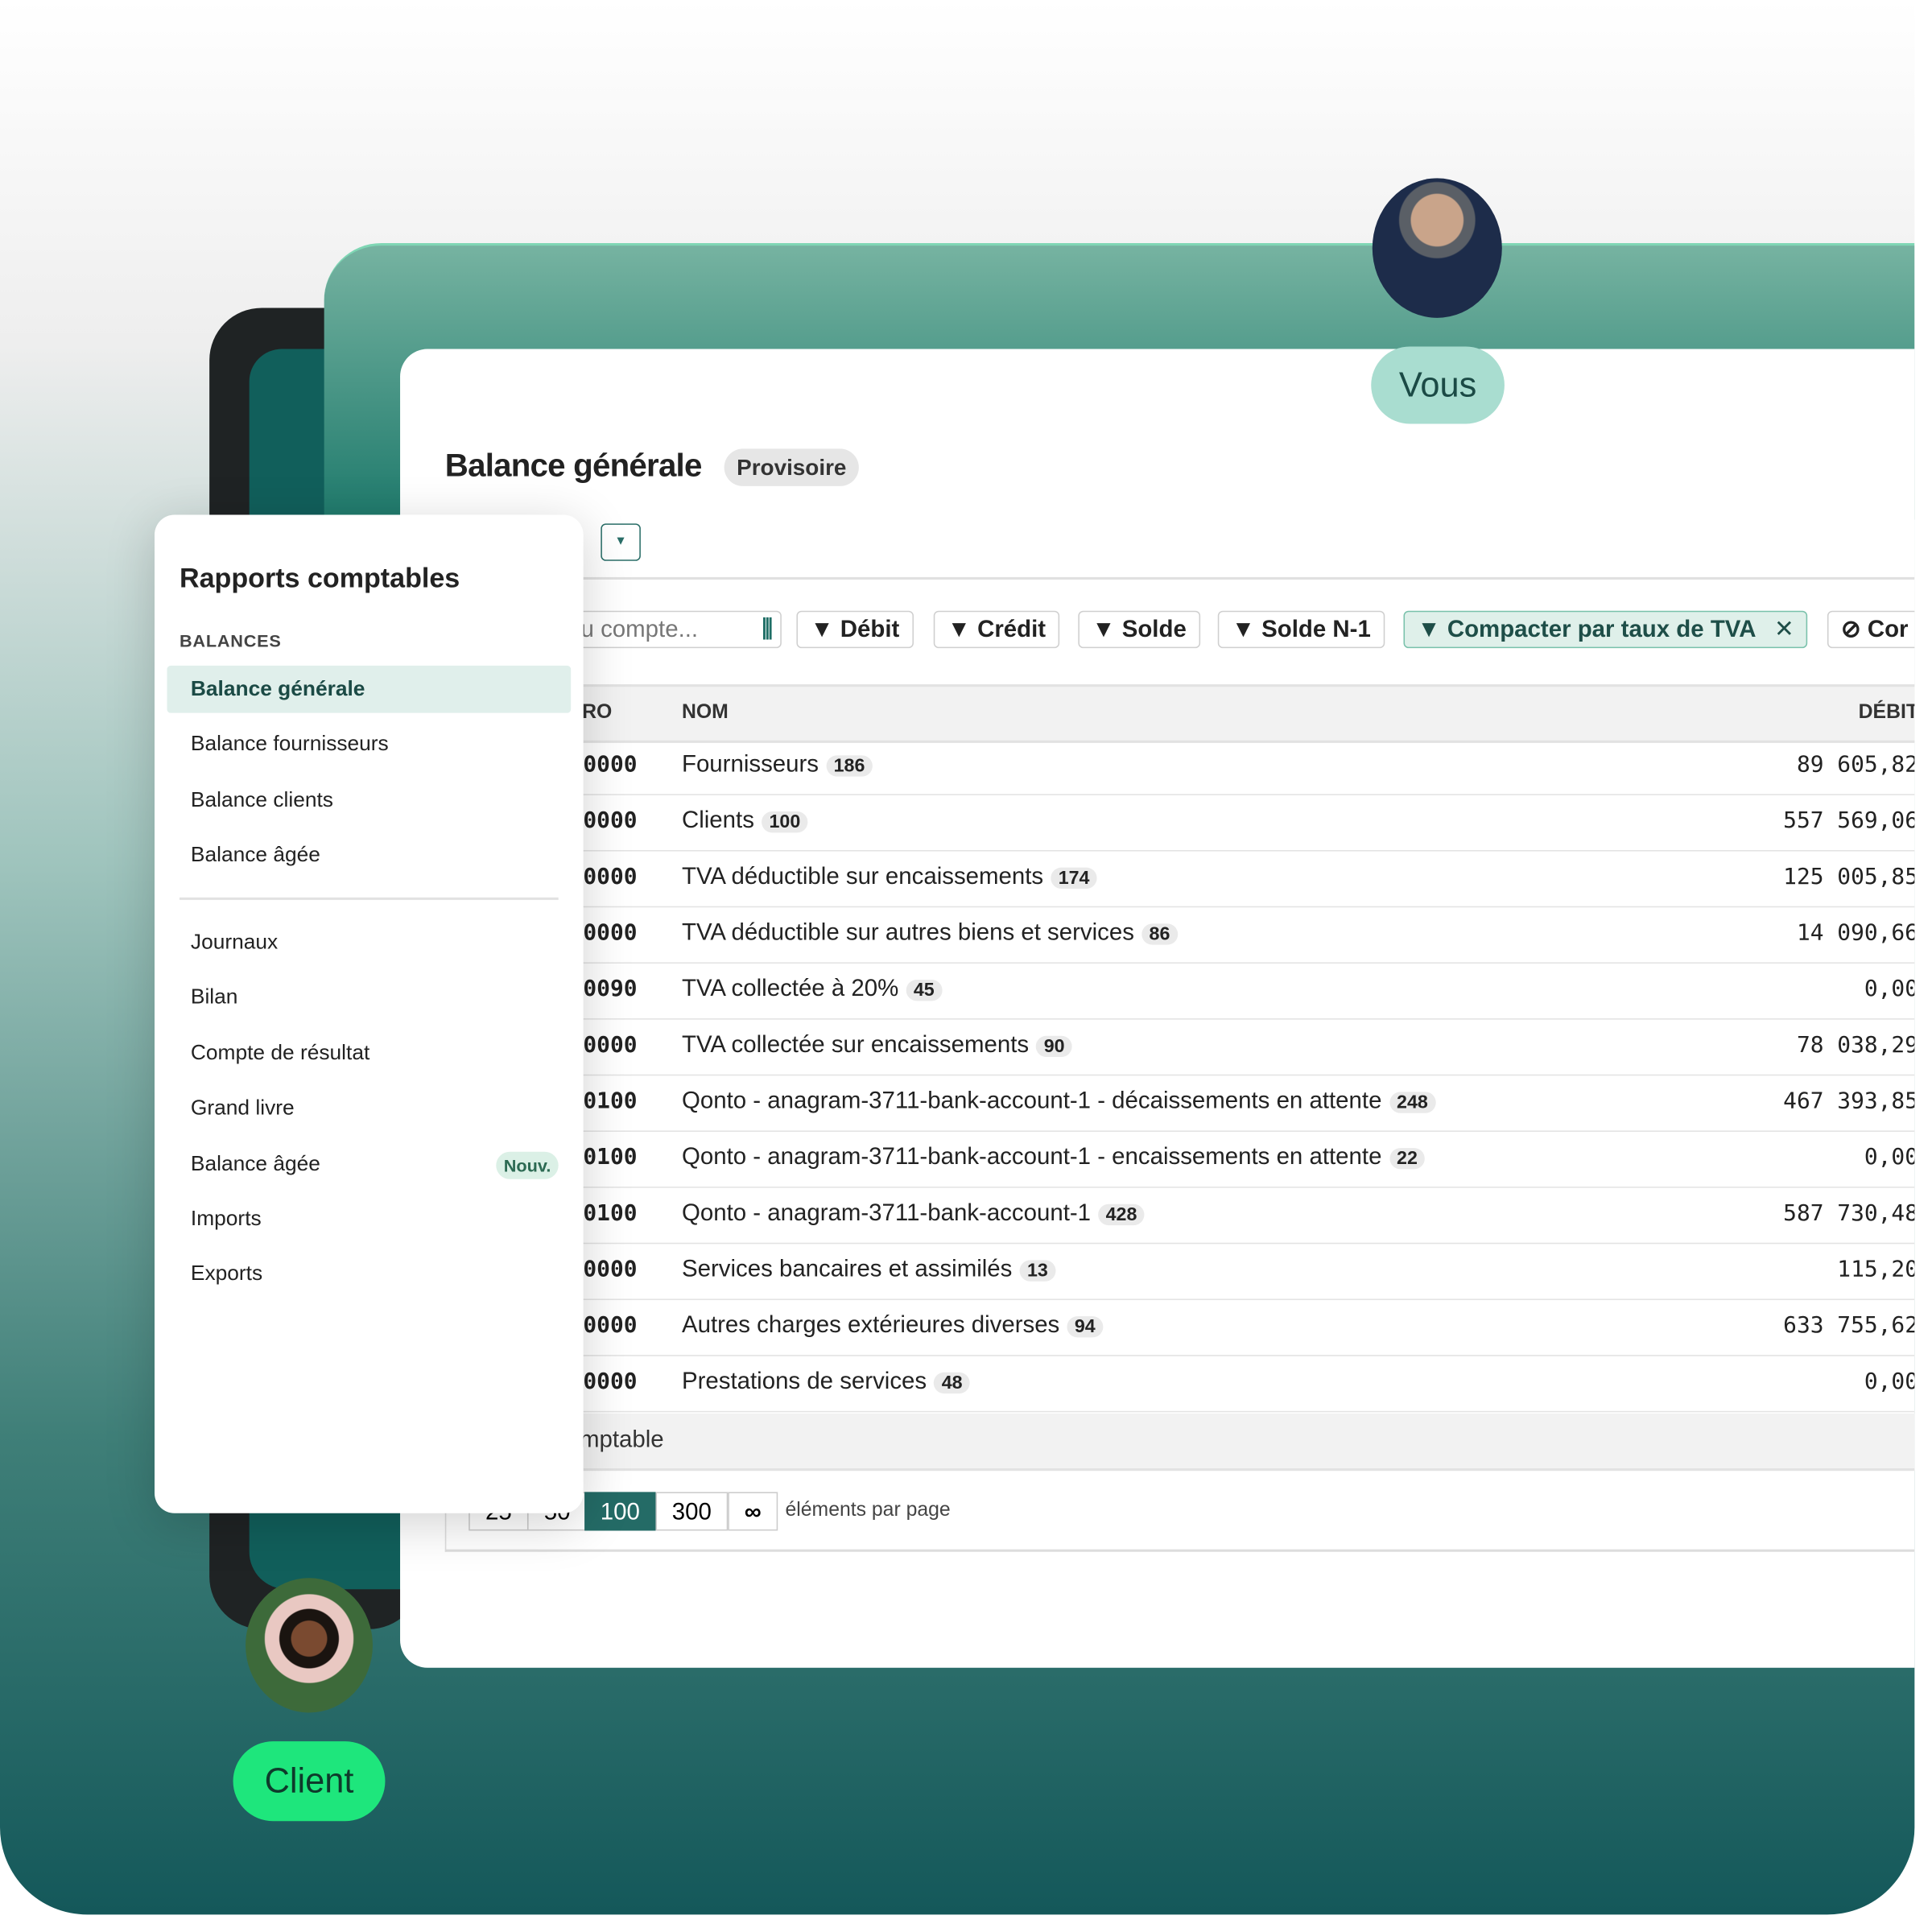  I want to click on debit-value: 587 730,48, so click(1849, 1213).